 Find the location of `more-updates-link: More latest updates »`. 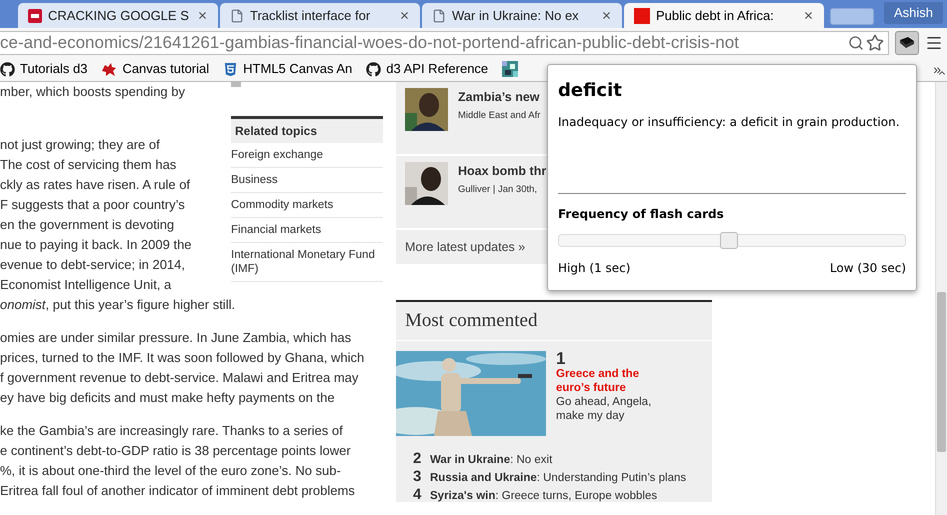

more-updates-link: More latest updates » is located at coordinates (465, 247).